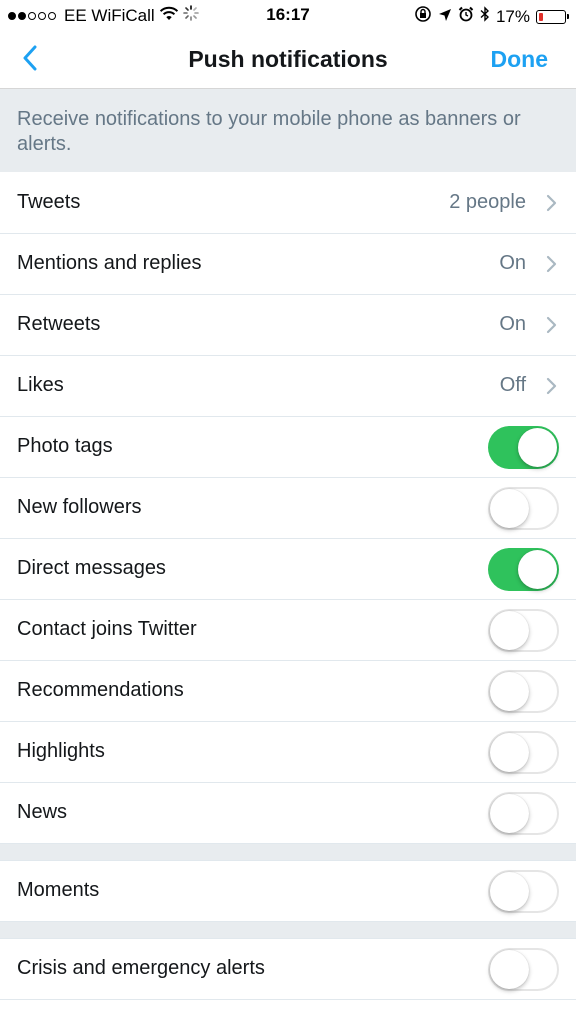  What do you see at coordinates (288, 813) in the screenshot?
I see `settings-row-news: News` at bounding box center [288, 813].